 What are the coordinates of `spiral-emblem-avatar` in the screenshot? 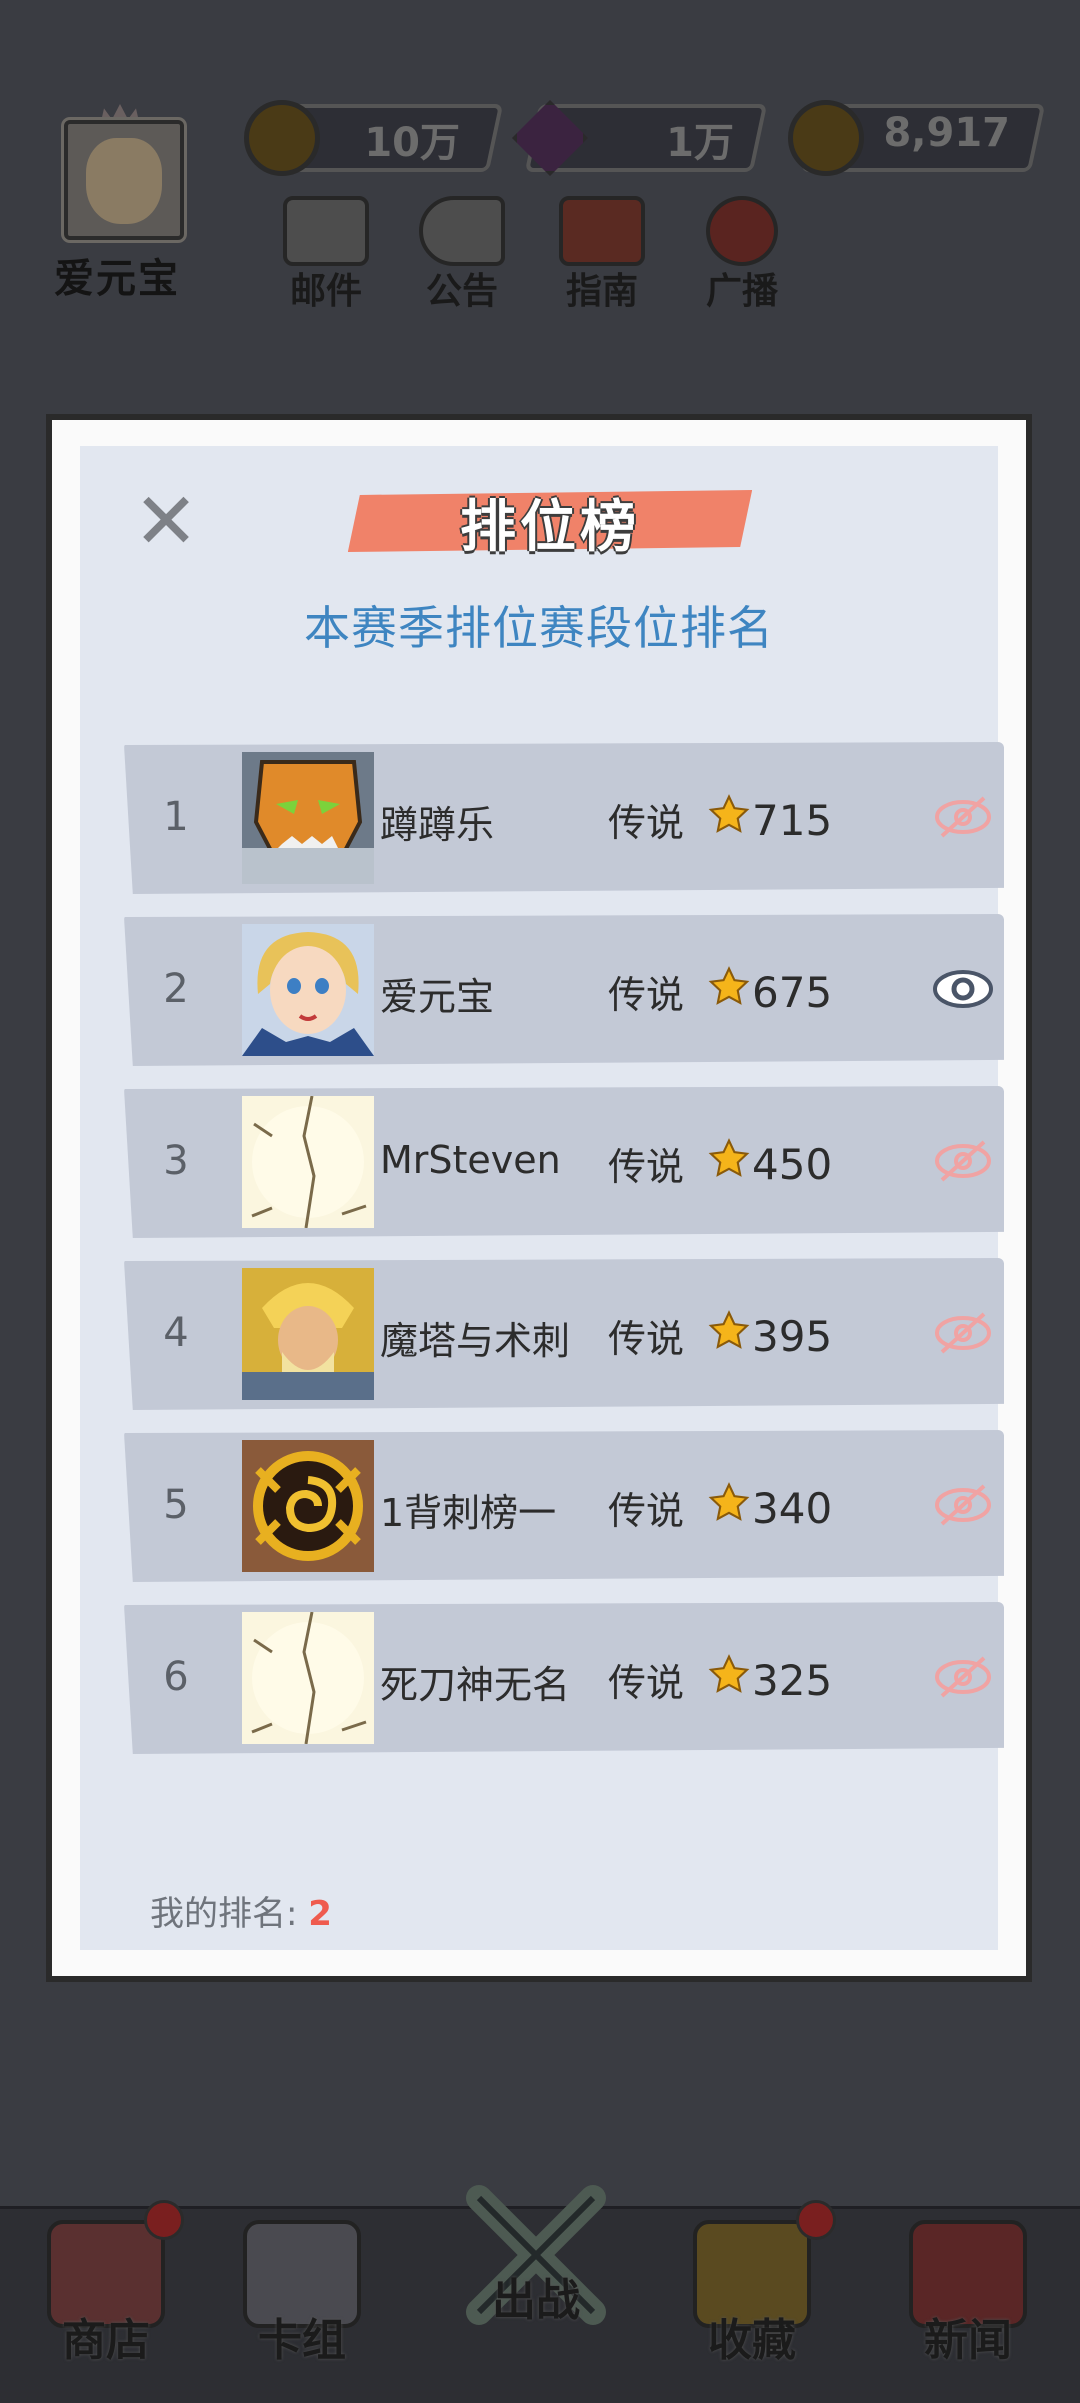 It's located at (308, 1506).